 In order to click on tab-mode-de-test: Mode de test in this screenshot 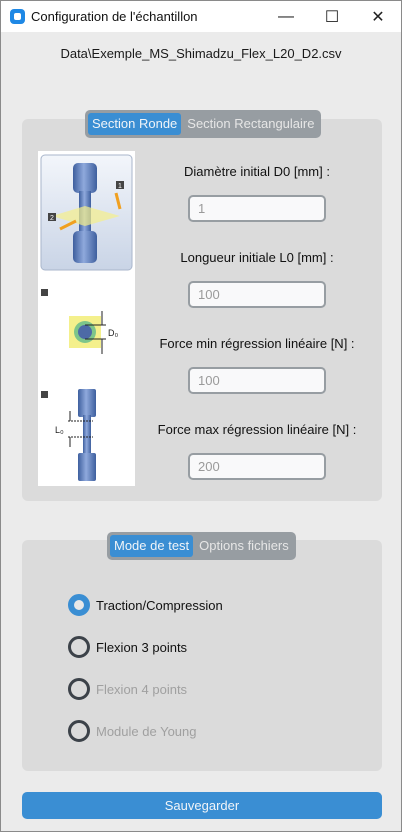, I will do `click(152, 546)`.